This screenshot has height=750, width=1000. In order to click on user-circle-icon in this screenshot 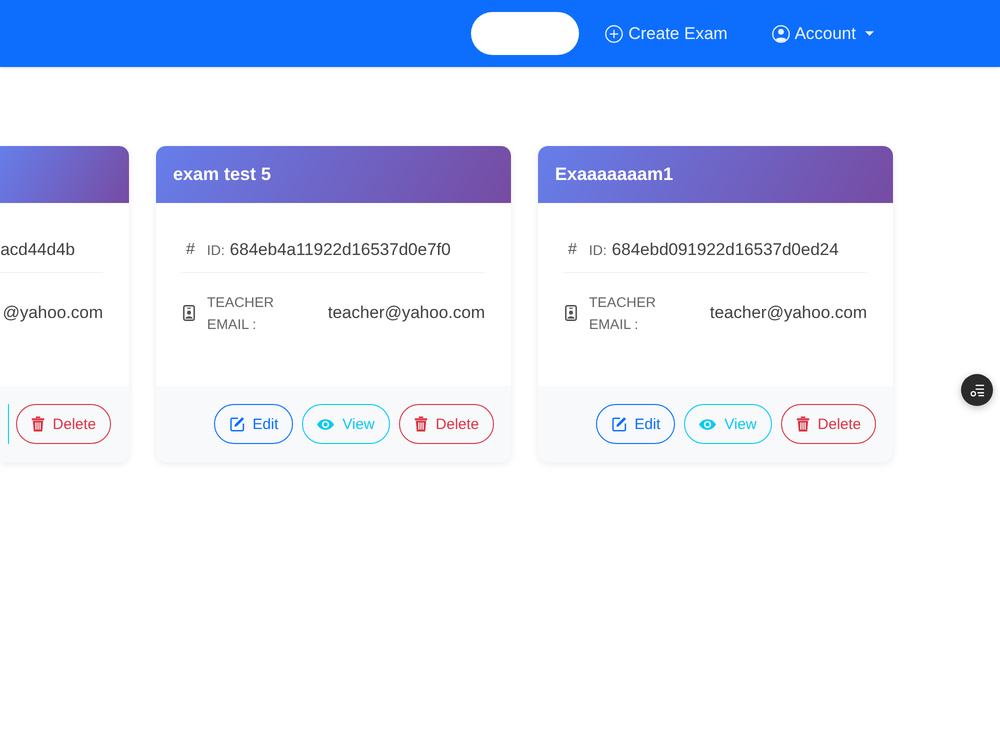, I will do `click(781, 33)`.